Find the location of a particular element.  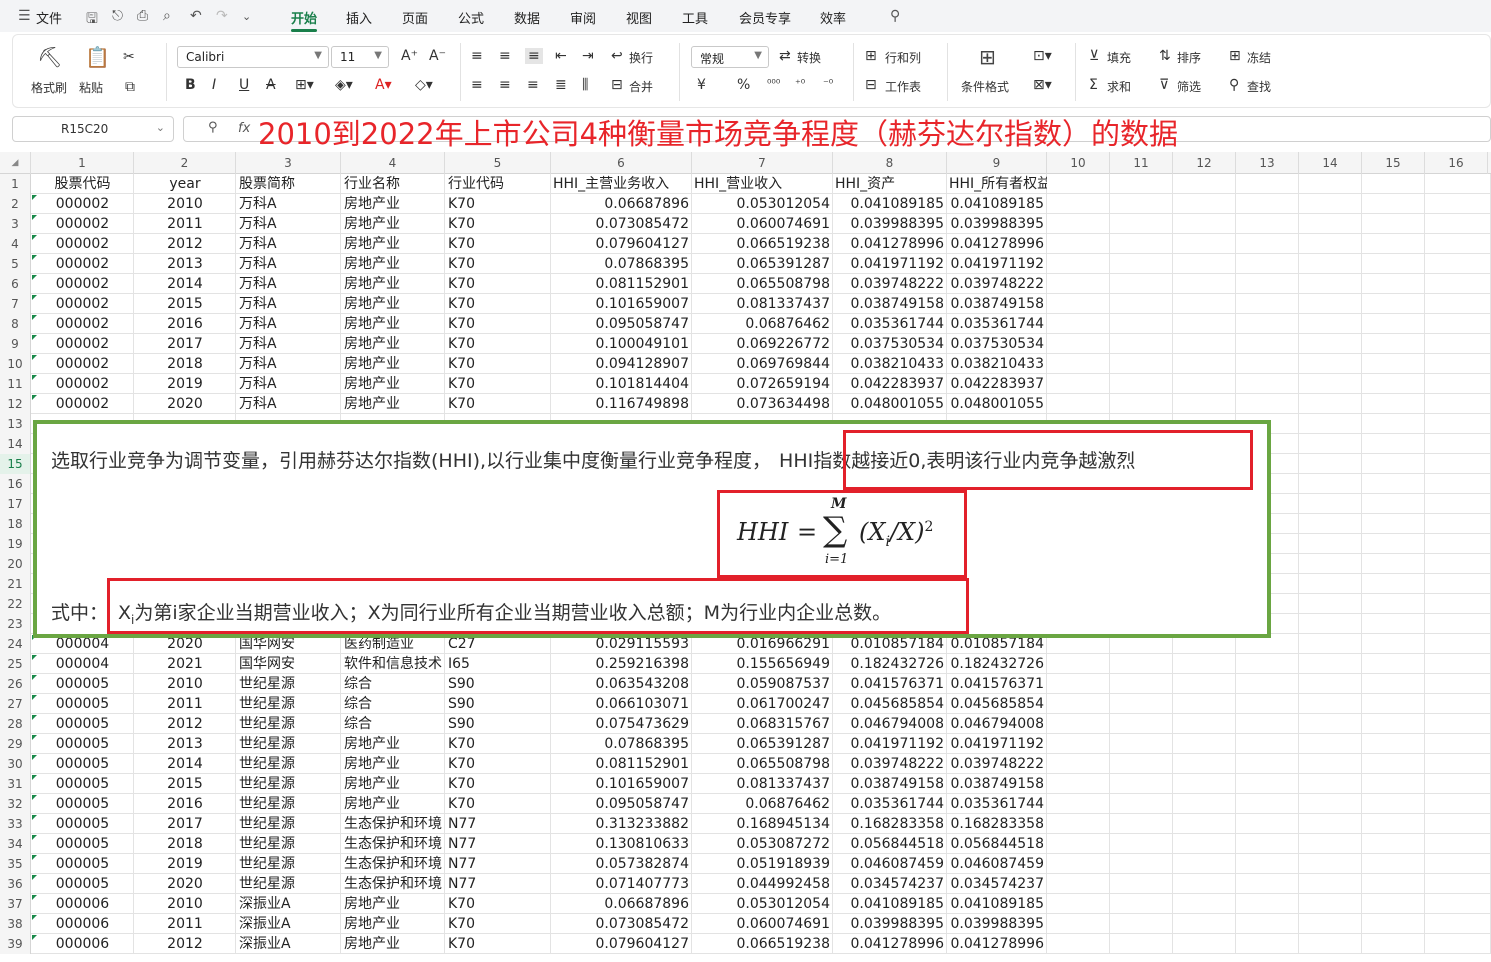

table-cell: 0.071407773 is located at coordinates (621, 884).